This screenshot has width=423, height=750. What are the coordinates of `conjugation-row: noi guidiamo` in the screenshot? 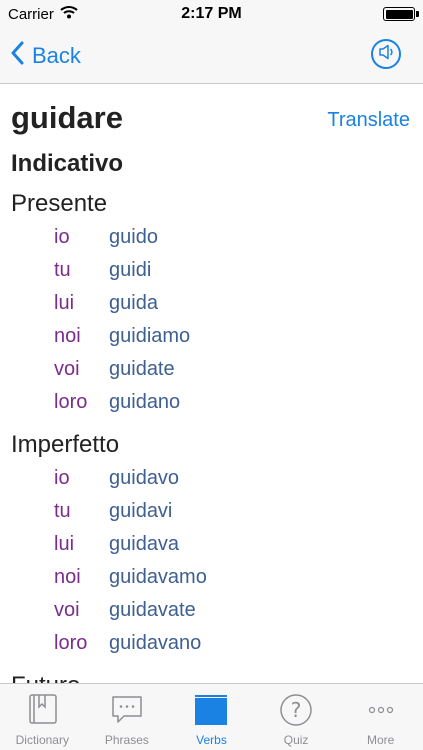 It's located at (211, 341).